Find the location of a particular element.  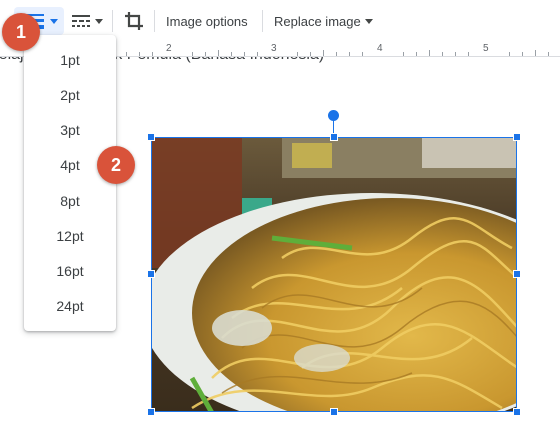

image-options-label: Image options is located at coordinates (207, 21).